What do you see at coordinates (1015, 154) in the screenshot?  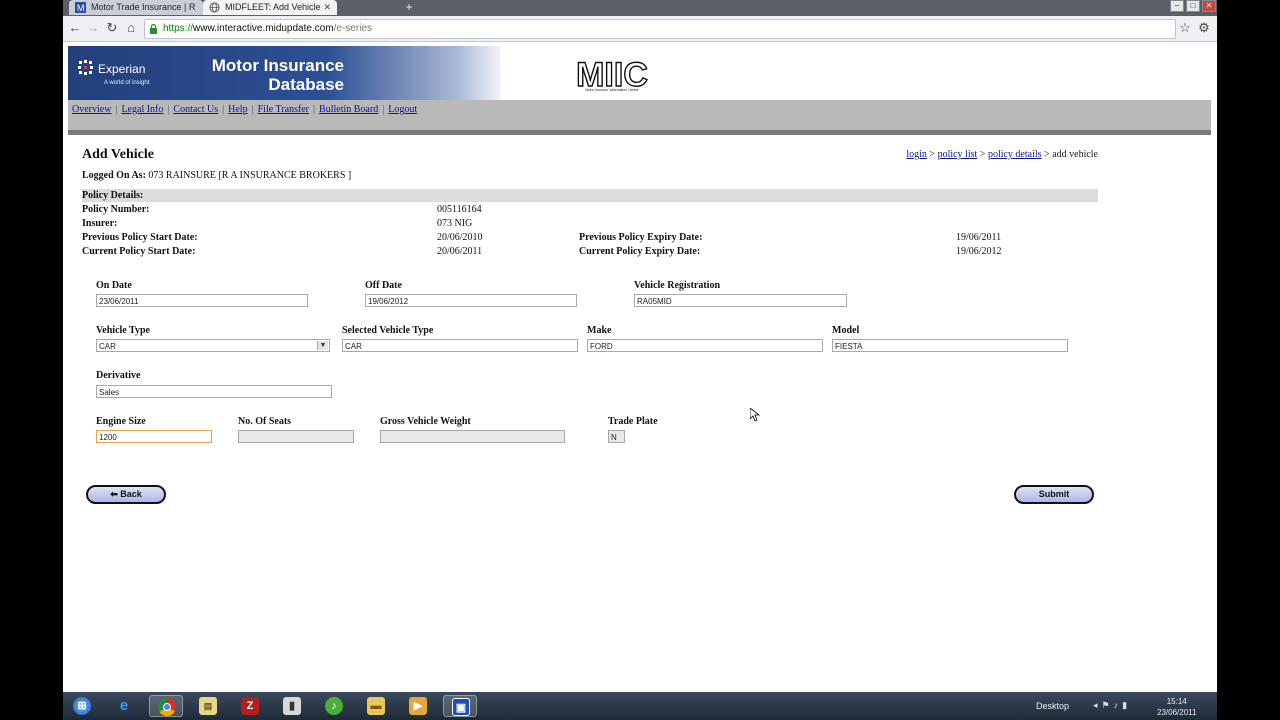 I see `breadcrumb-policy-details: policy details` at bounding box center [1015, 154].